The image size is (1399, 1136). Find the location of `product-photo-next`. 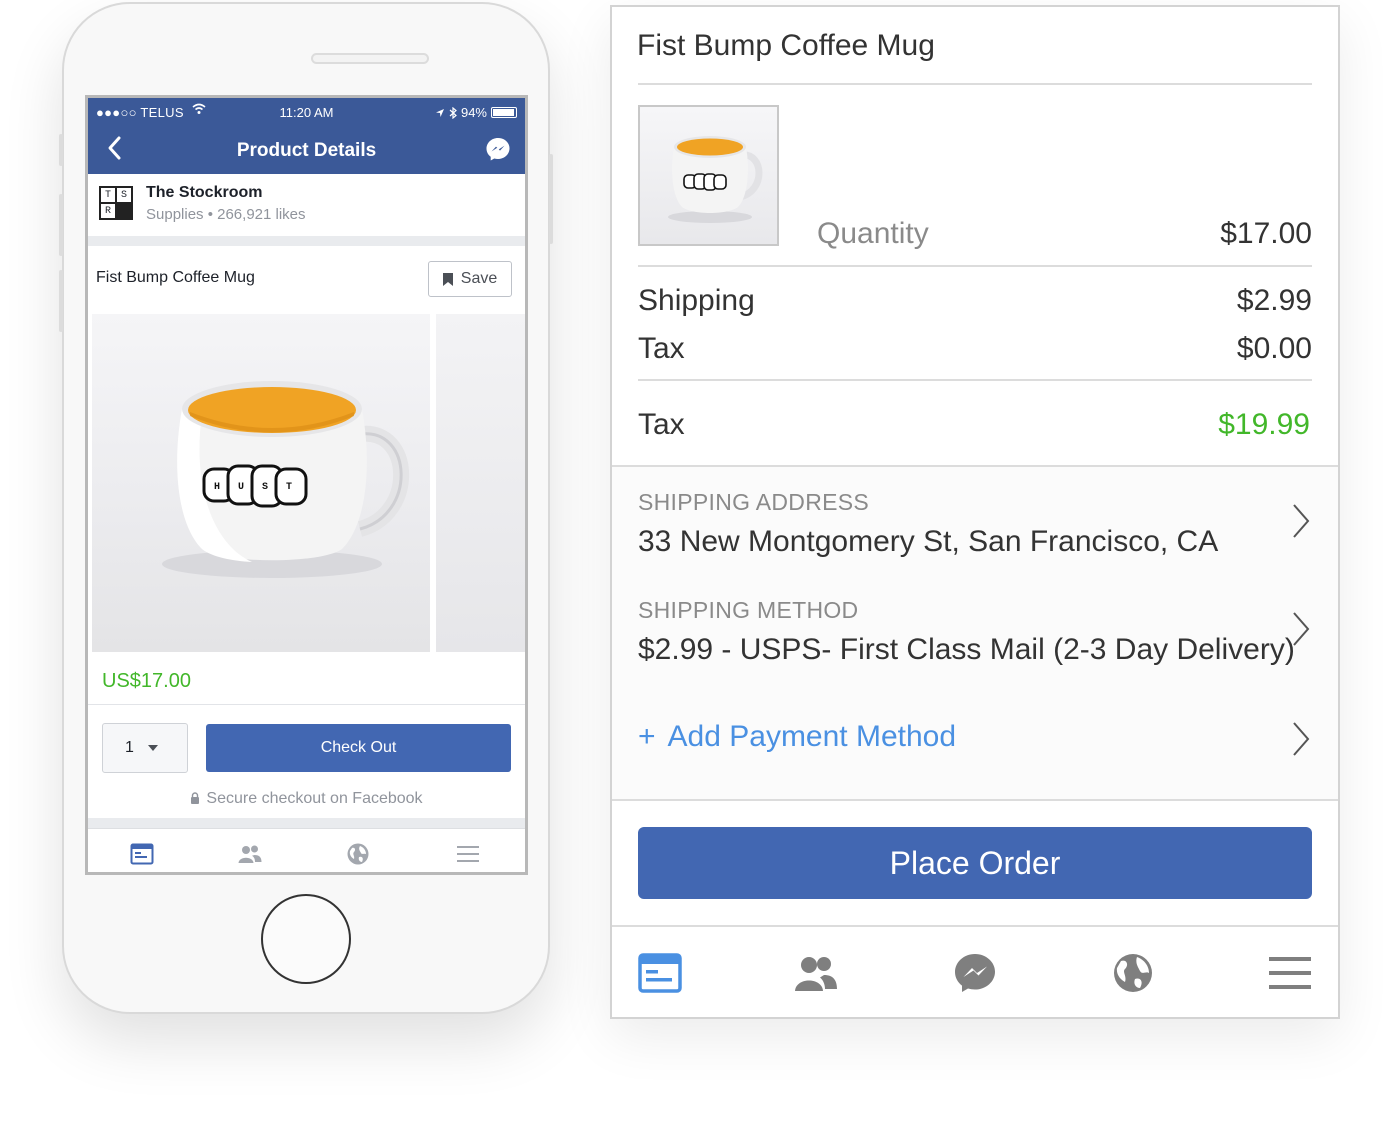

product-photo-next is located at coordinates (480, 483).